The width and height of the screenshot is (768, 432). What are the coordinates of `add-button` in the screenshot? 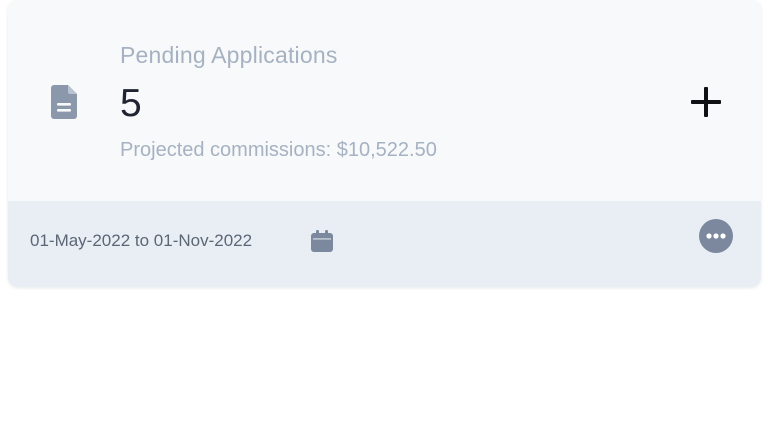 It's located at (706, 102).